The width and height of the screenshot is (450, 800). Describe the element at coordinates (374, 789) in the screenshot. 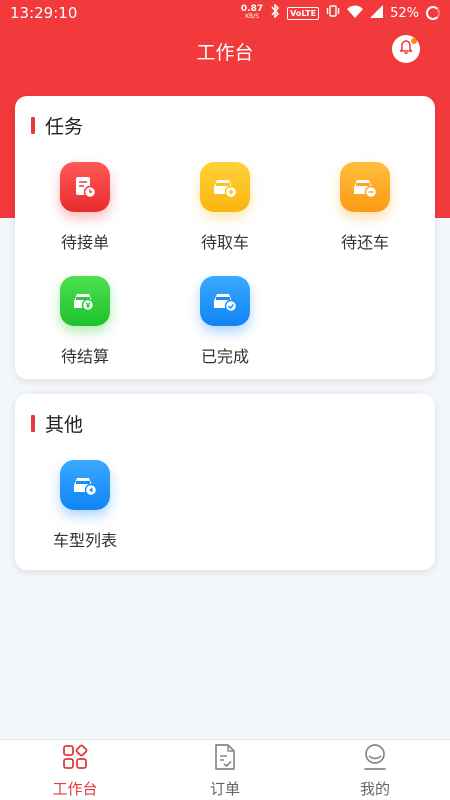

I see `tab-label: 我的` at that location.